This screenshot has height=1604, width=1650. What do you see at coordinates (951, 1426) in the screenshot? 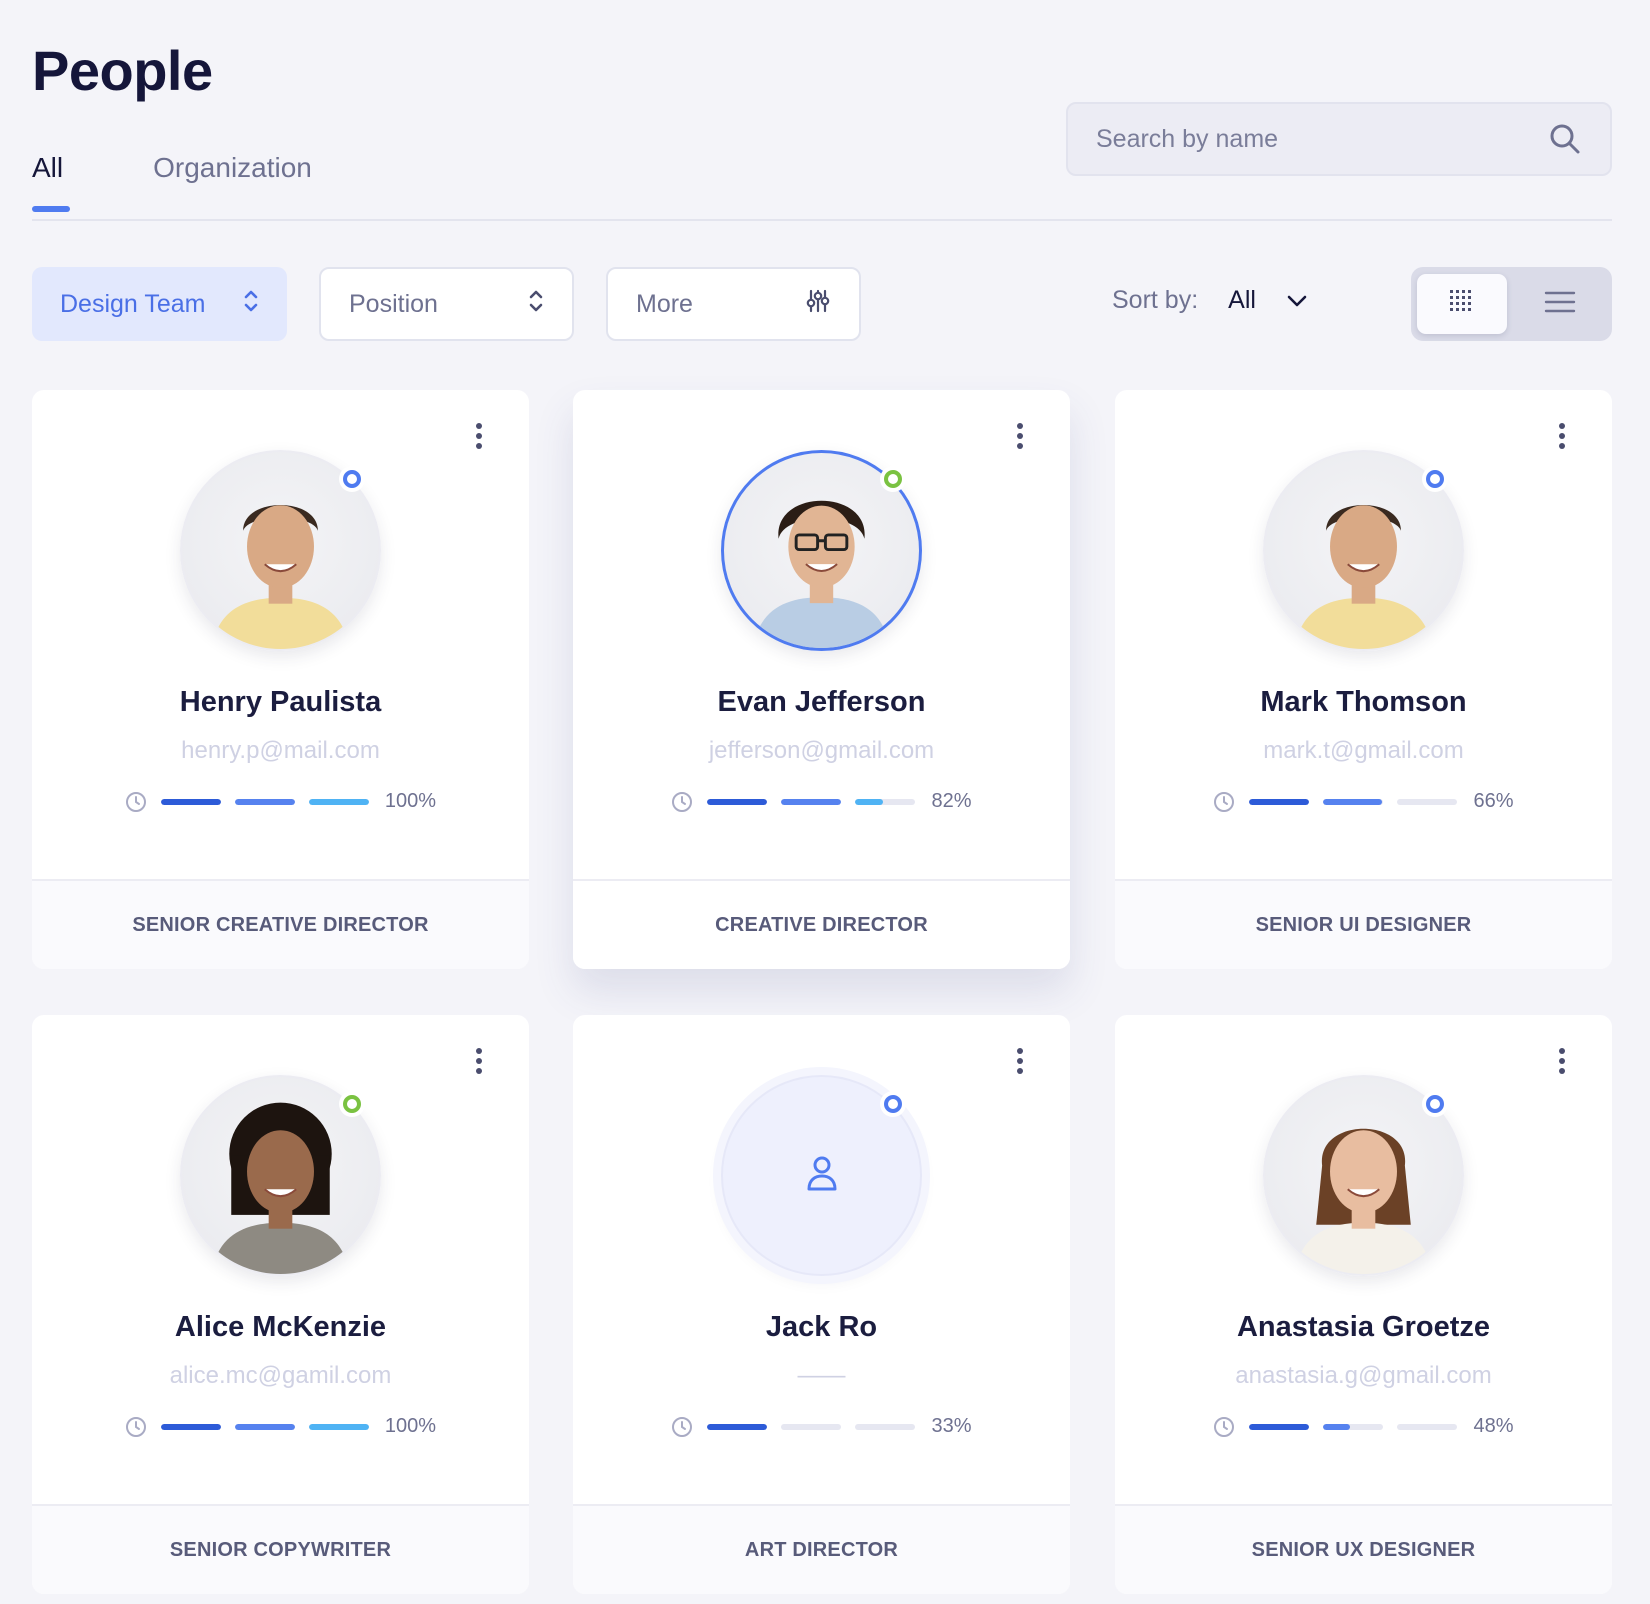
I see `progress-percent: 33%` at bounding box center [951, 1426].